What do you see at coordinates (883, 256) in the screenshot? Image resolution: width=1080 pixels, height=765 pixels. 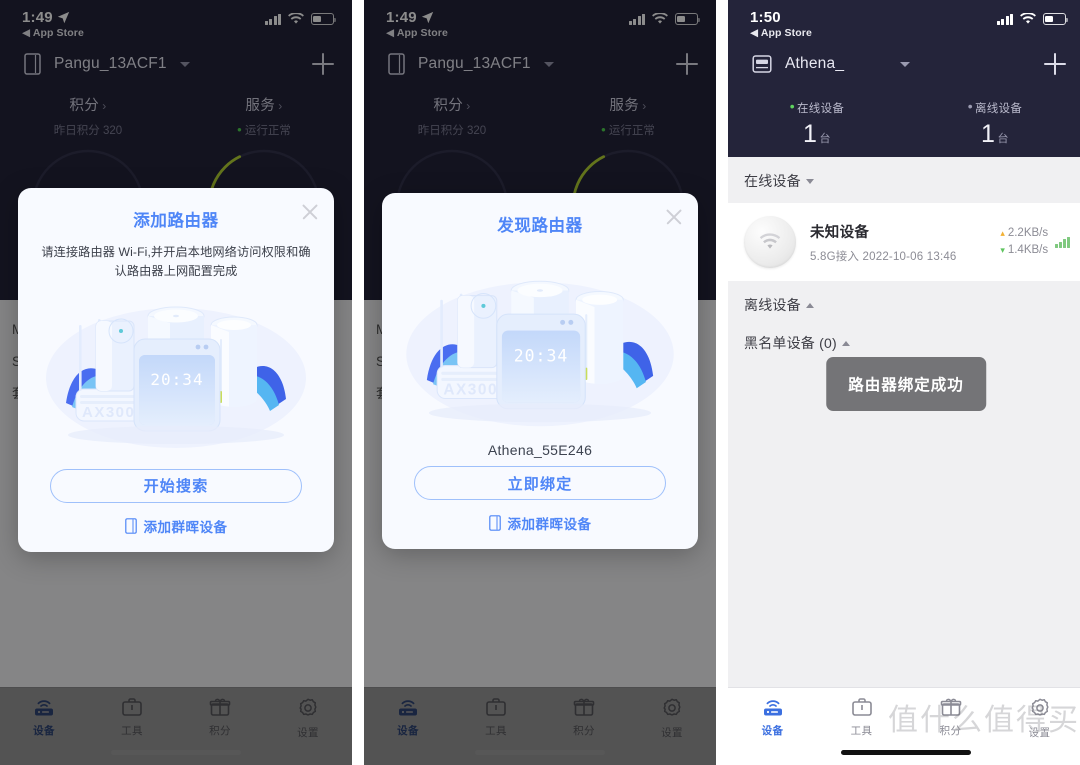 I see `device-meta: 5.8G接入 2022-10-06 13:46` at bounding box center [883, 256].